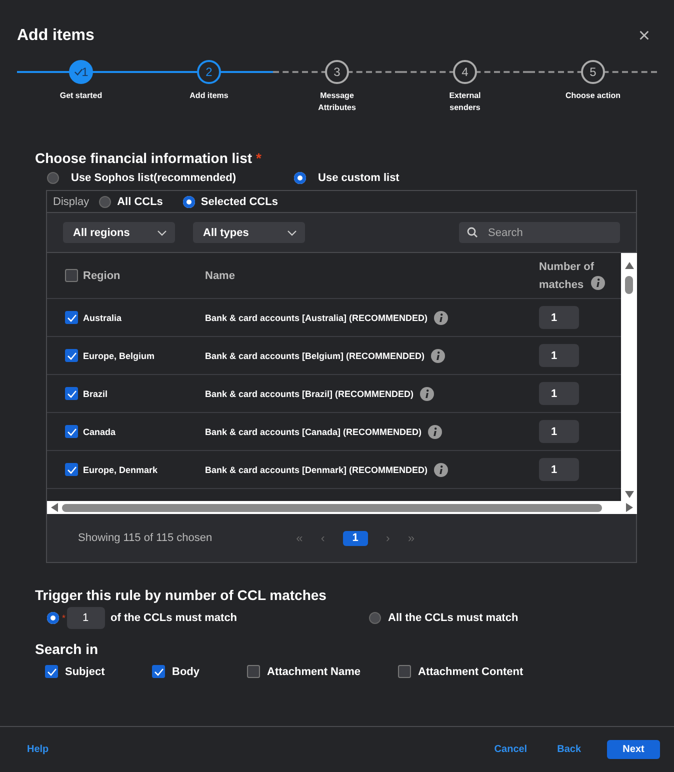 The image size is (674, 772). What do you see at coordinates (81, 72) in the screenshot?
I see `step-circle: 1` at bounding box center [81, 72].